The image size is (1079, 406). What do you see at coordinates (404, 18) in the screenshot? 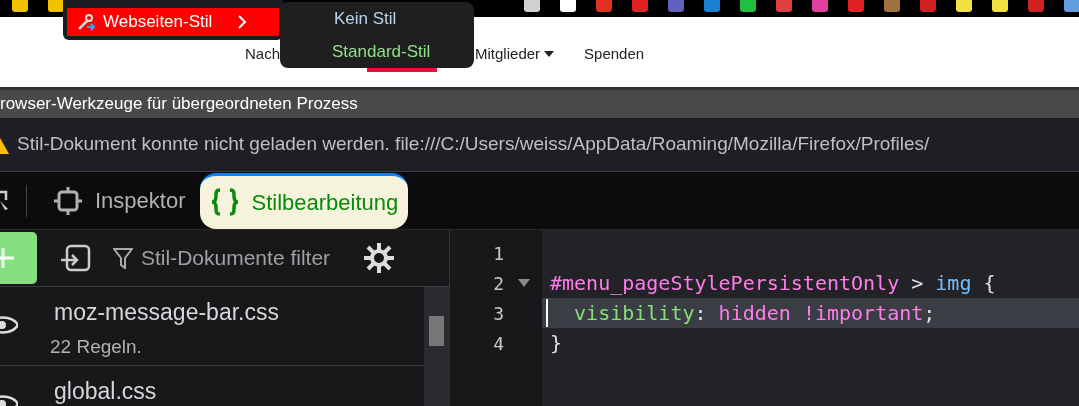
I see `submenu-item: Kein Stil` at bounding box center [404, 18].